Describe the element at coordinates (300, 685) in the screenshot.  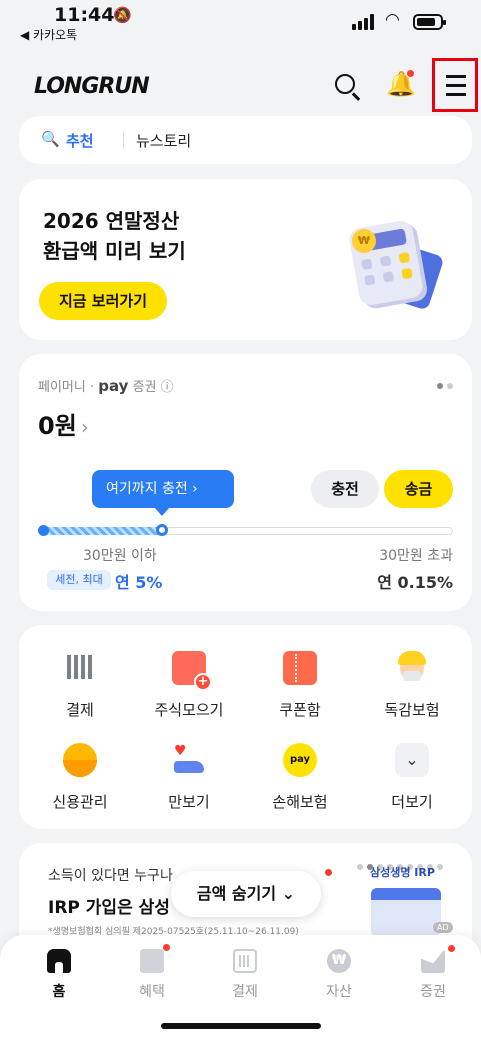
I see `shortcut-coupon: 쿠폰함` at that location.